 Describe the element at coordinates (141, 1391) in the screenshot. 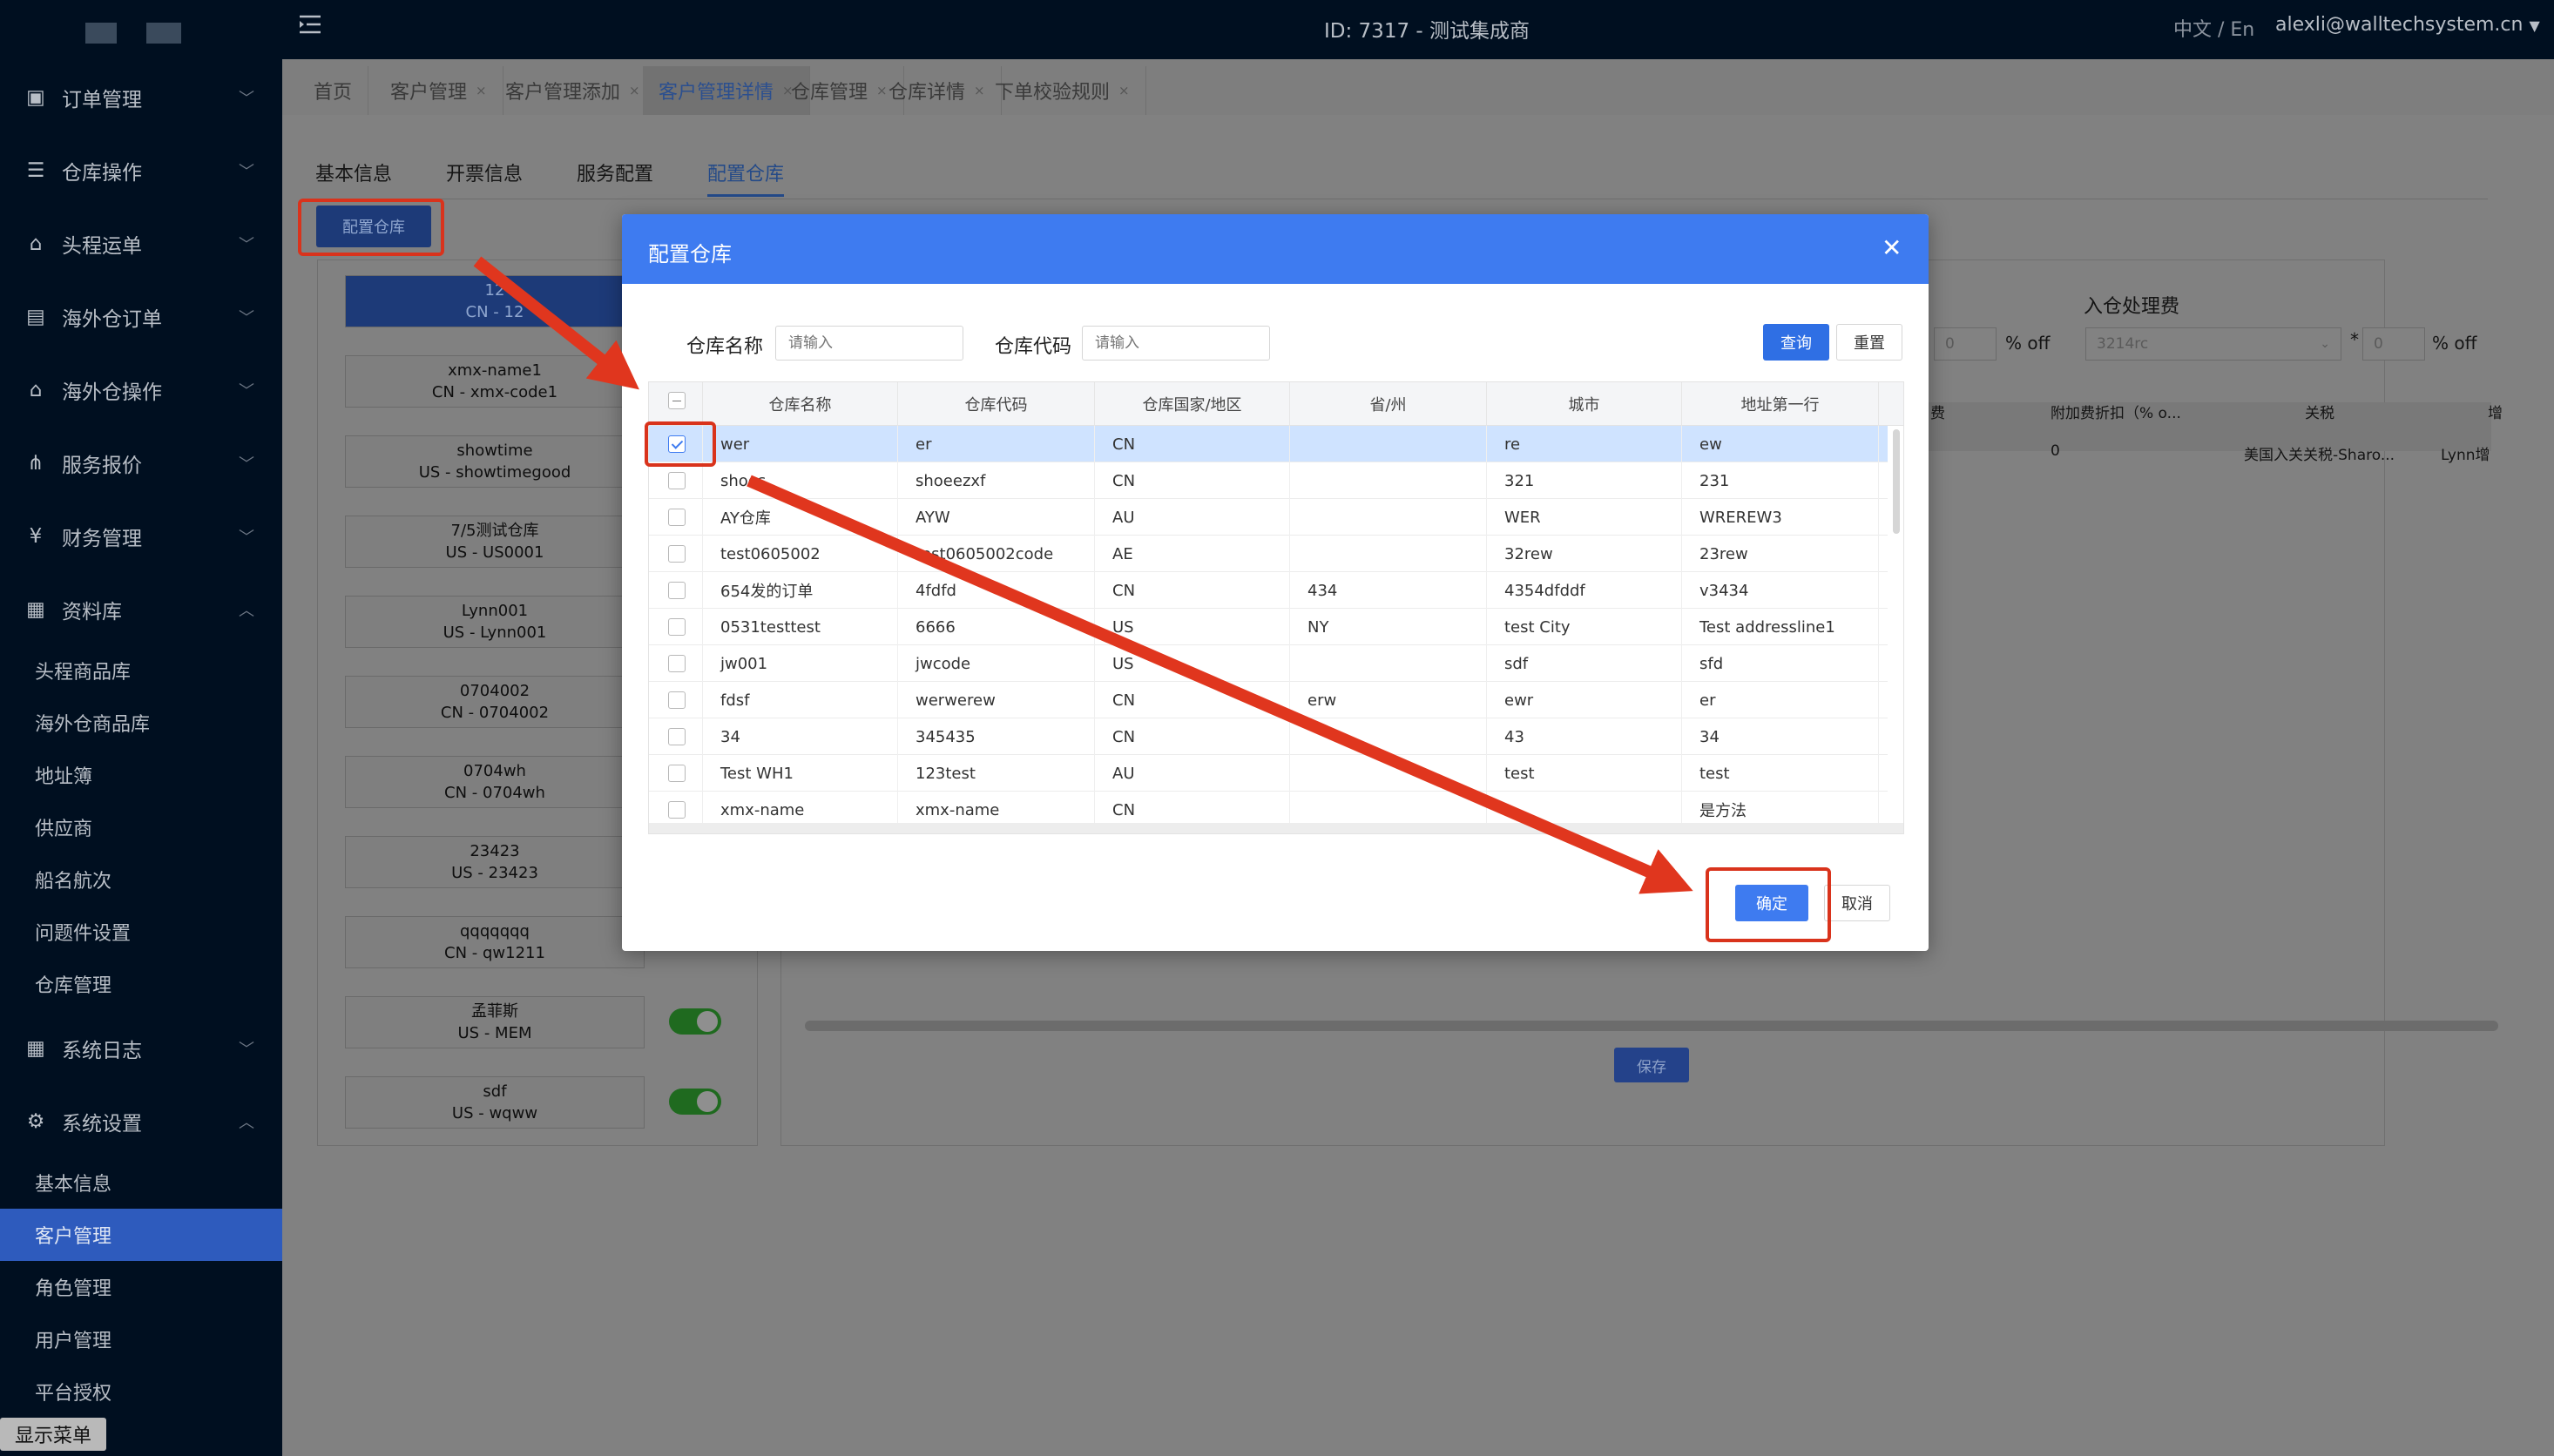

I see `sidebar-subitem-settings-4: 平台授权` at that location.